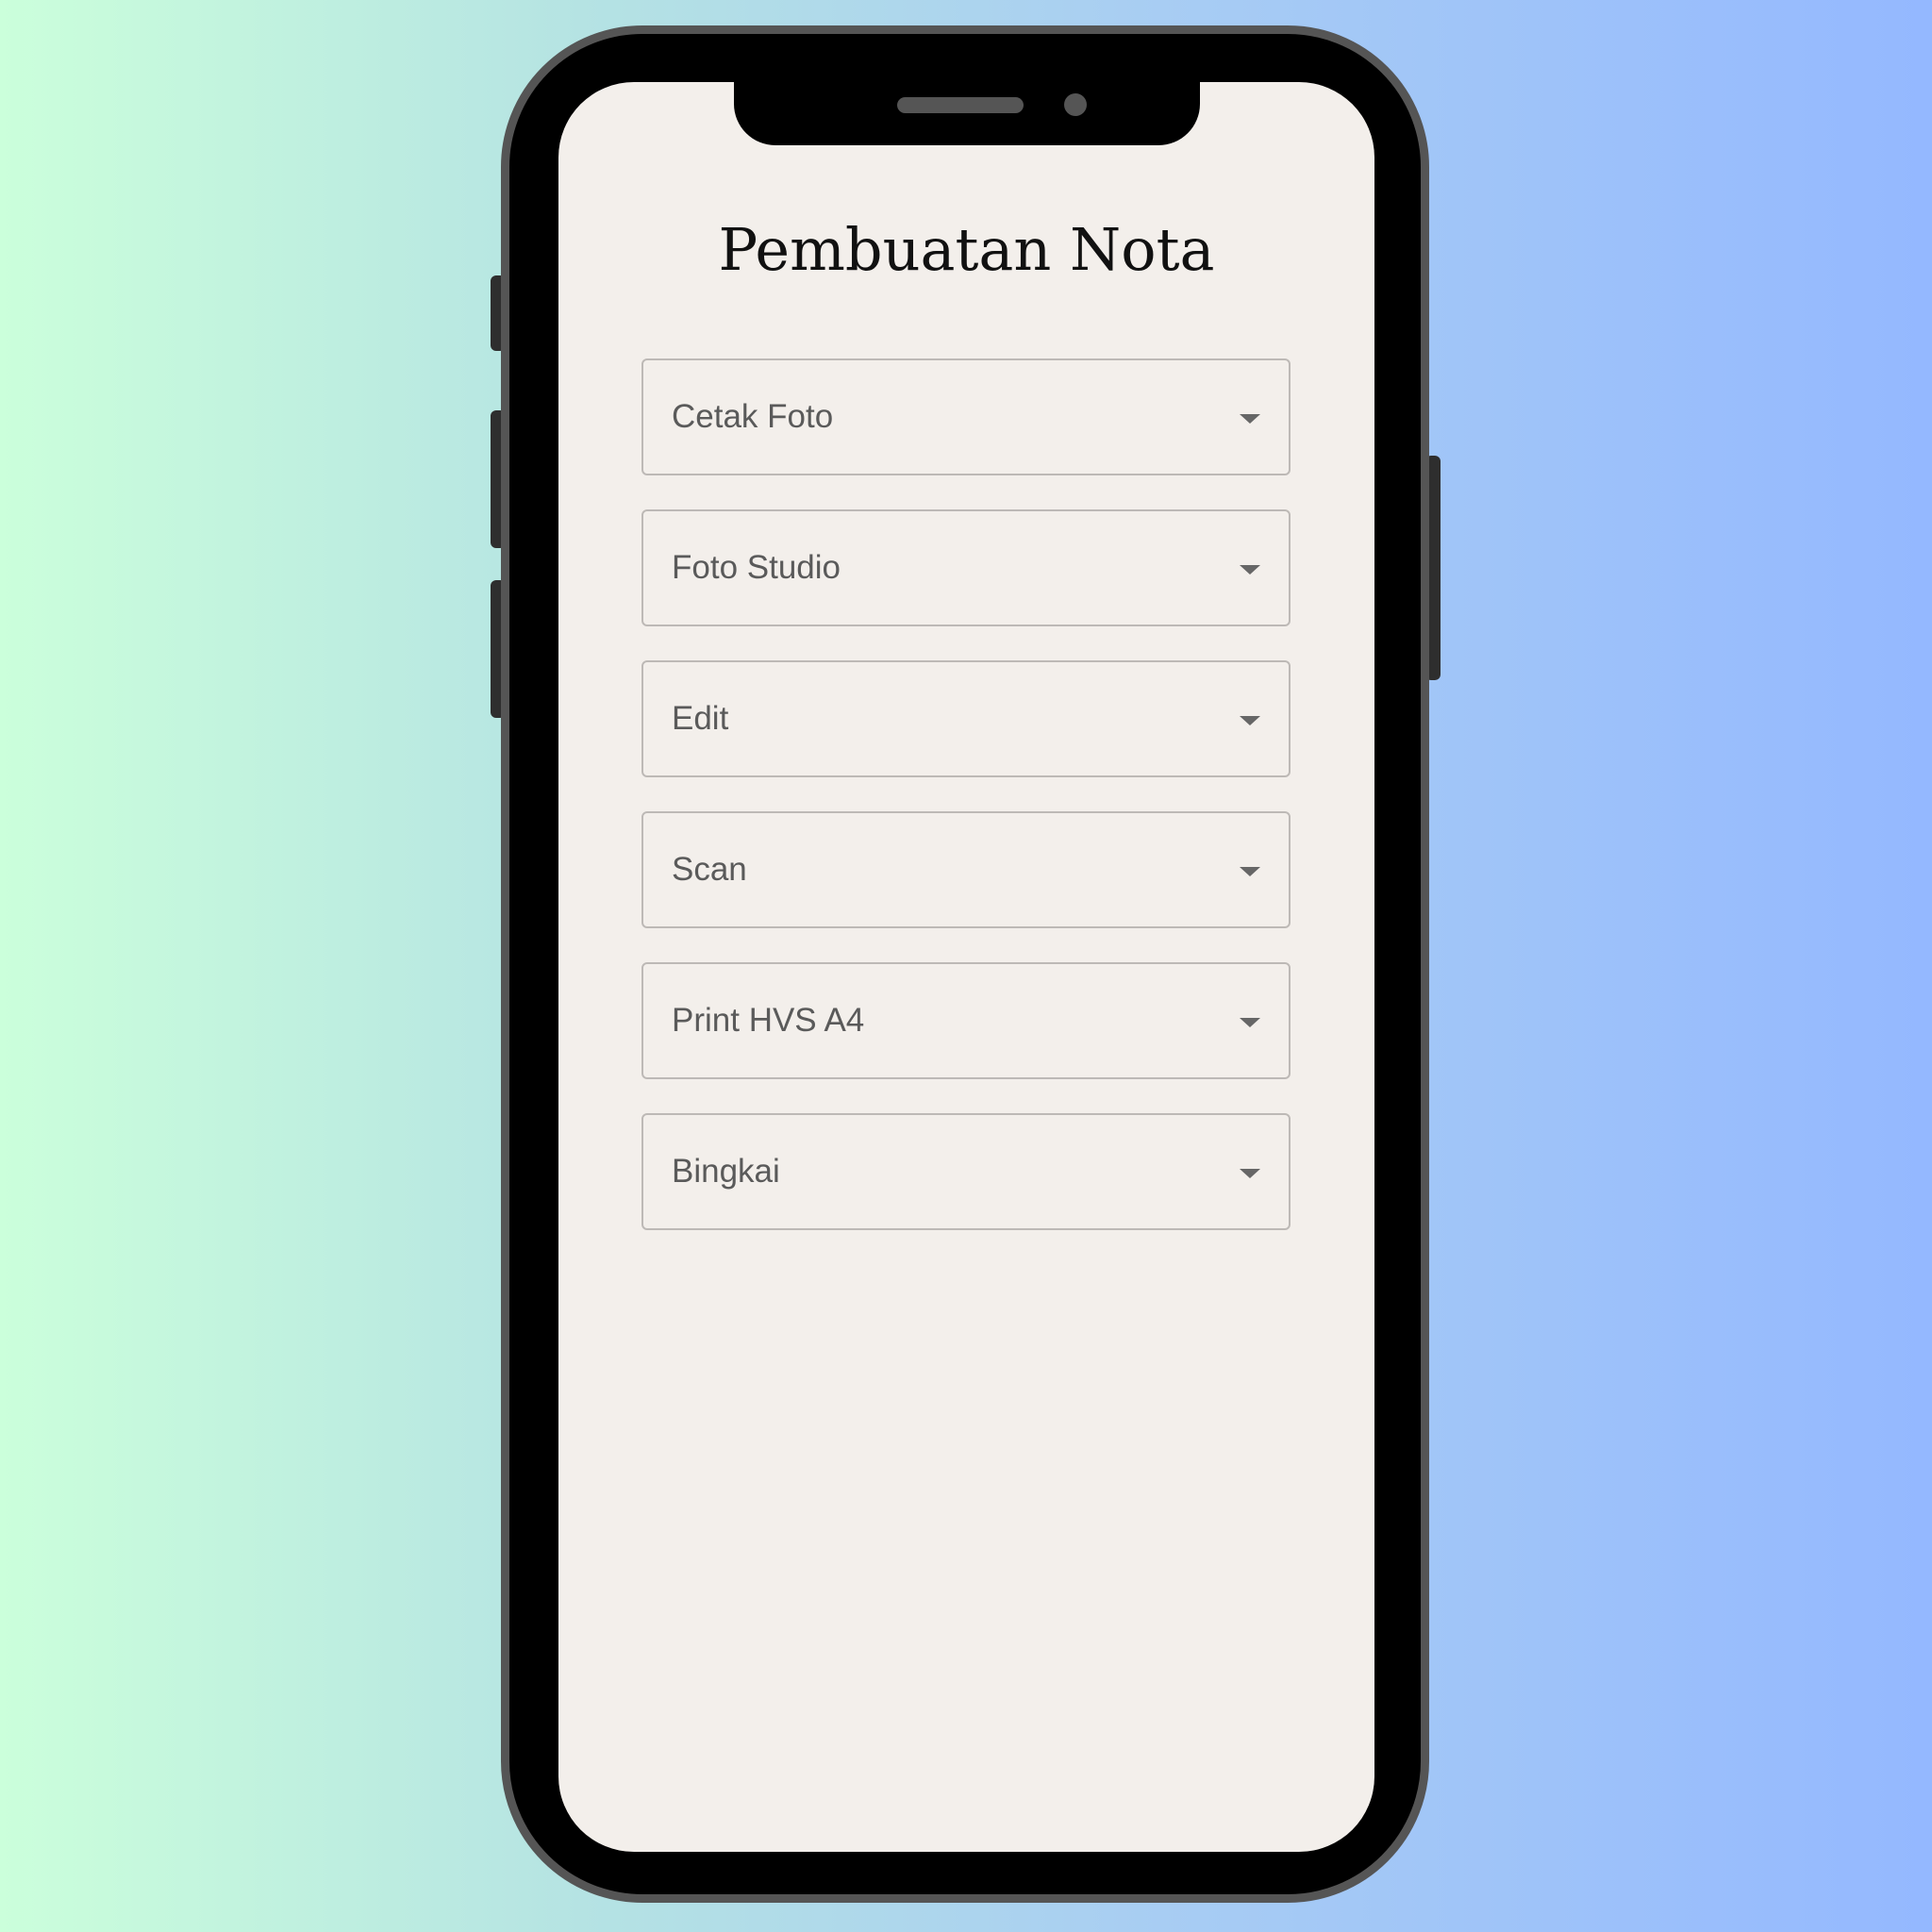 The image size is (1932, 1932). Describe the element at coordinates (966, 719) in the screenshot. I see `select-edit: Edit` at that location.